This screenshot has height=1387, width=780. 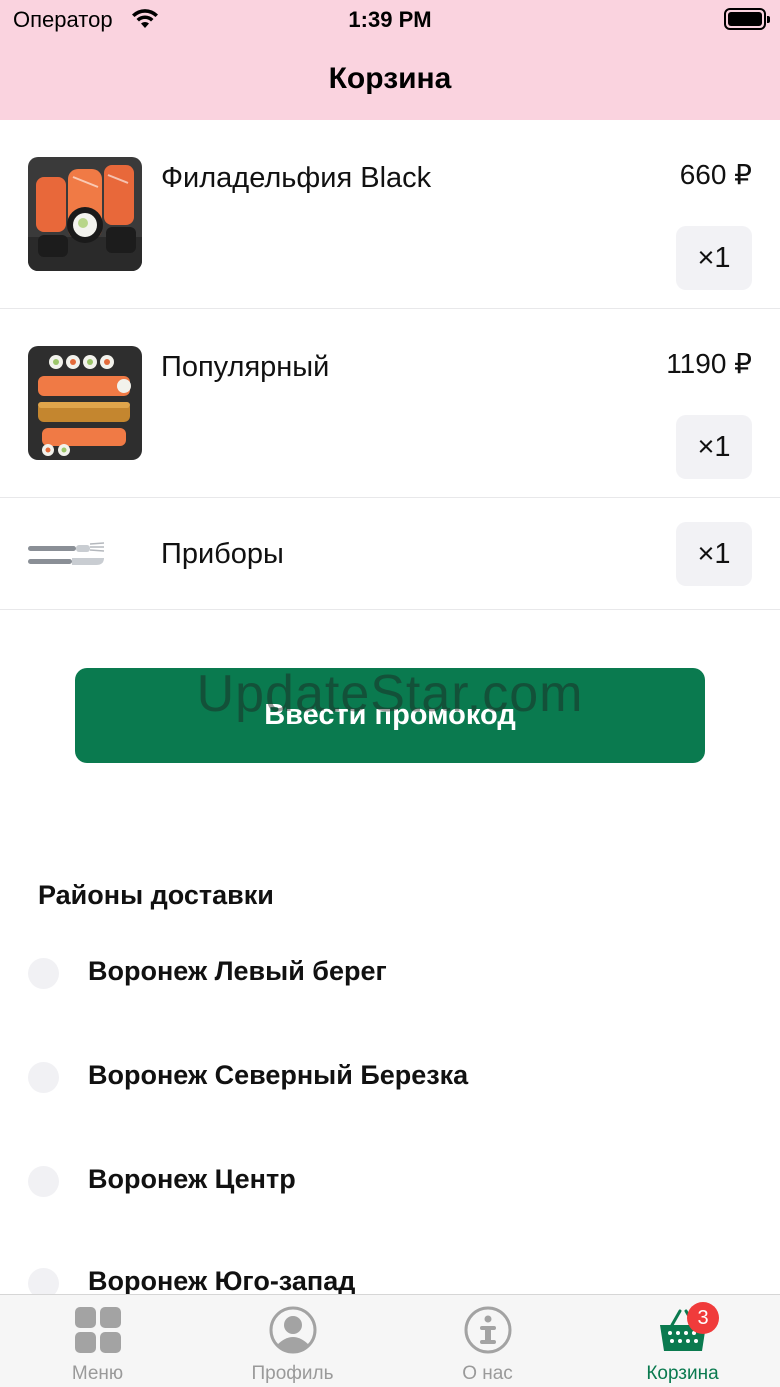 I want to click on item-price: 660 ₽, so click(x=715, y=174).